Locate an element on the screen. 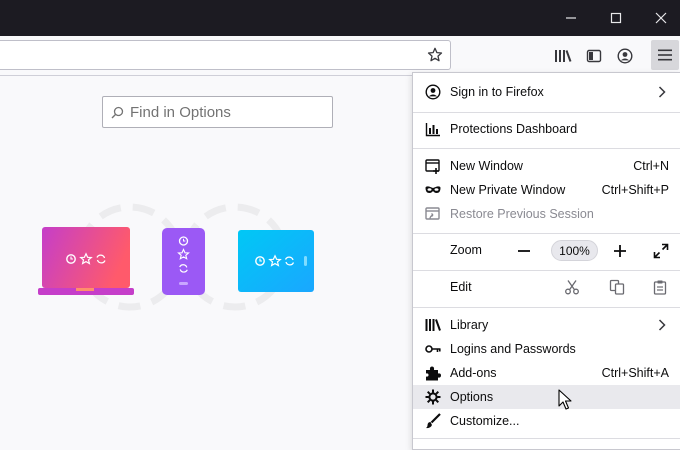  menu-item-label: Add-ons is located at coordinates (473, 373).